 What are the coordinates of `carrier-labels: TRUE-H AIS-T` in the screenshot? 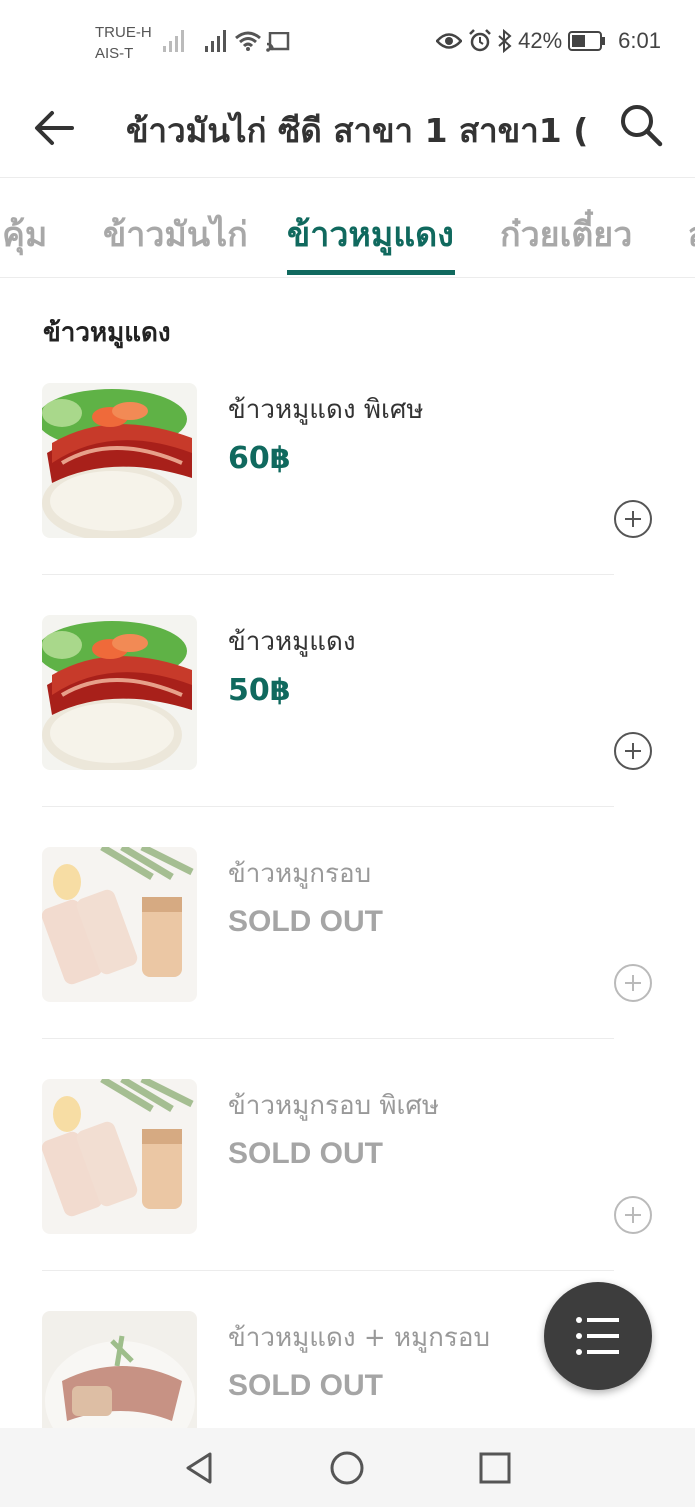 It's located at (123, 43).